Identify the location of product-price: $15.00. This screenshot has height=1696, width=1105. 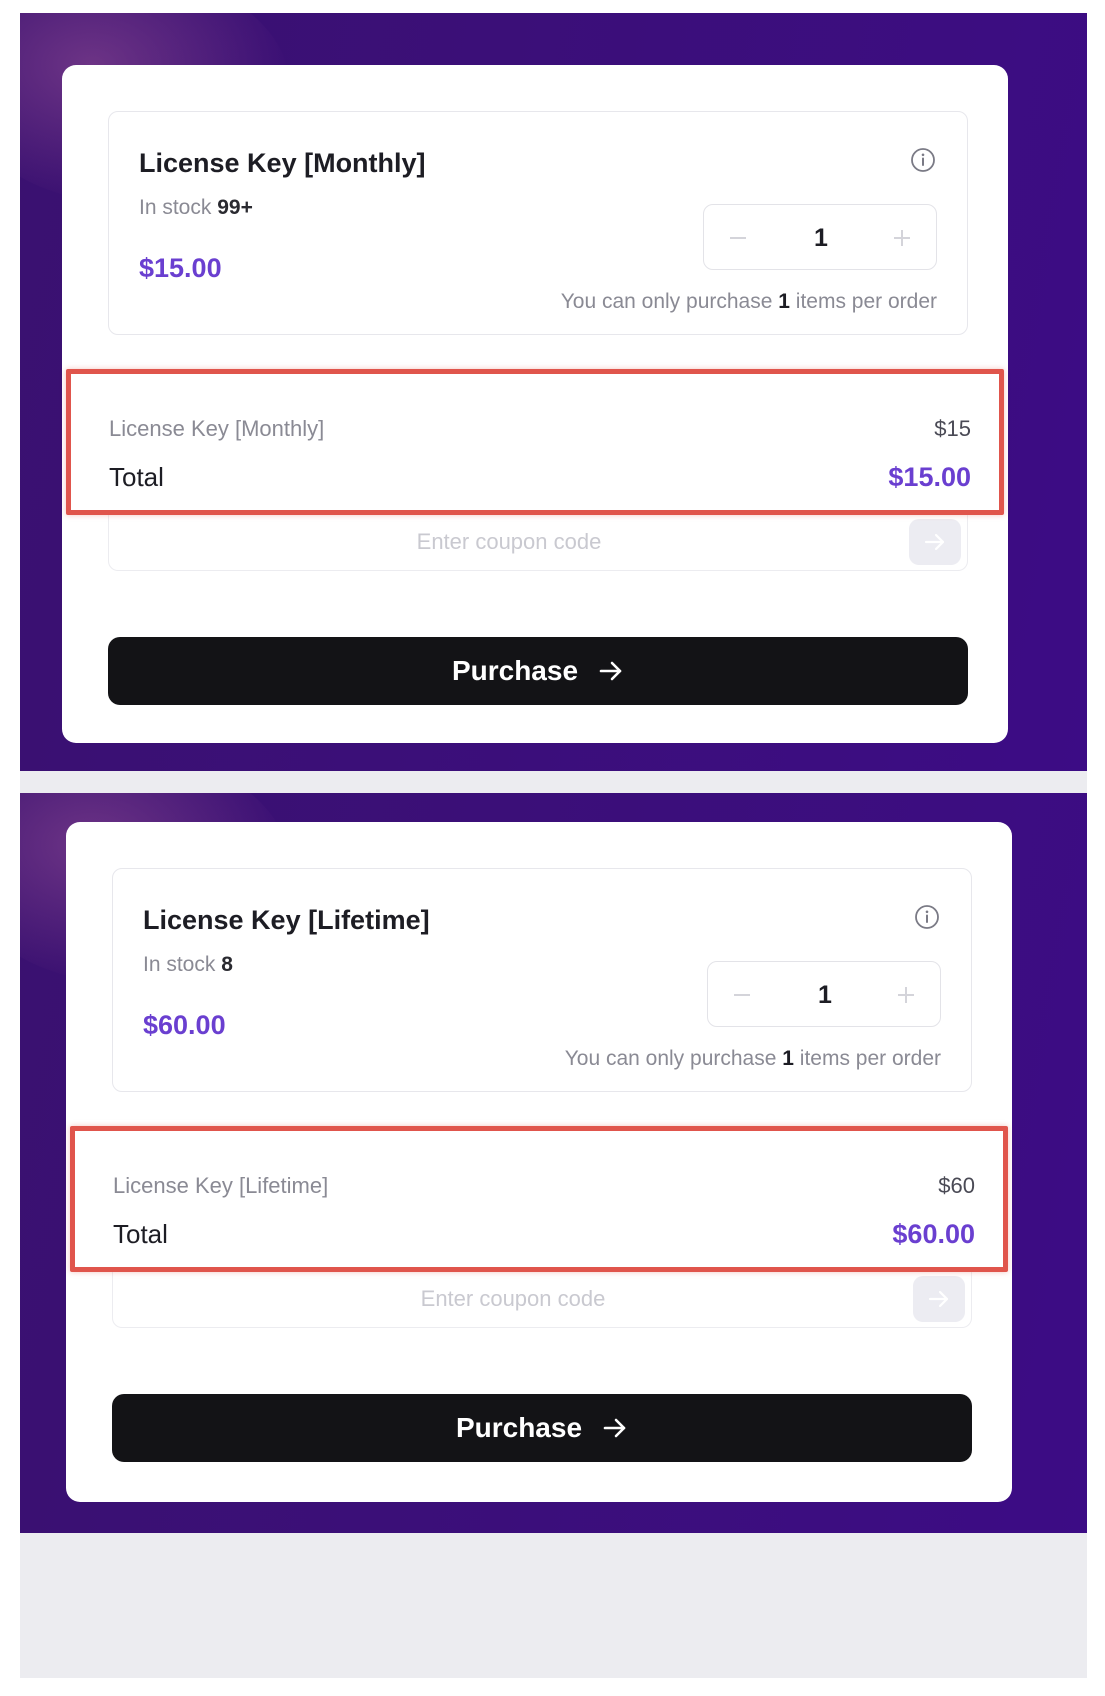
(180, 268).